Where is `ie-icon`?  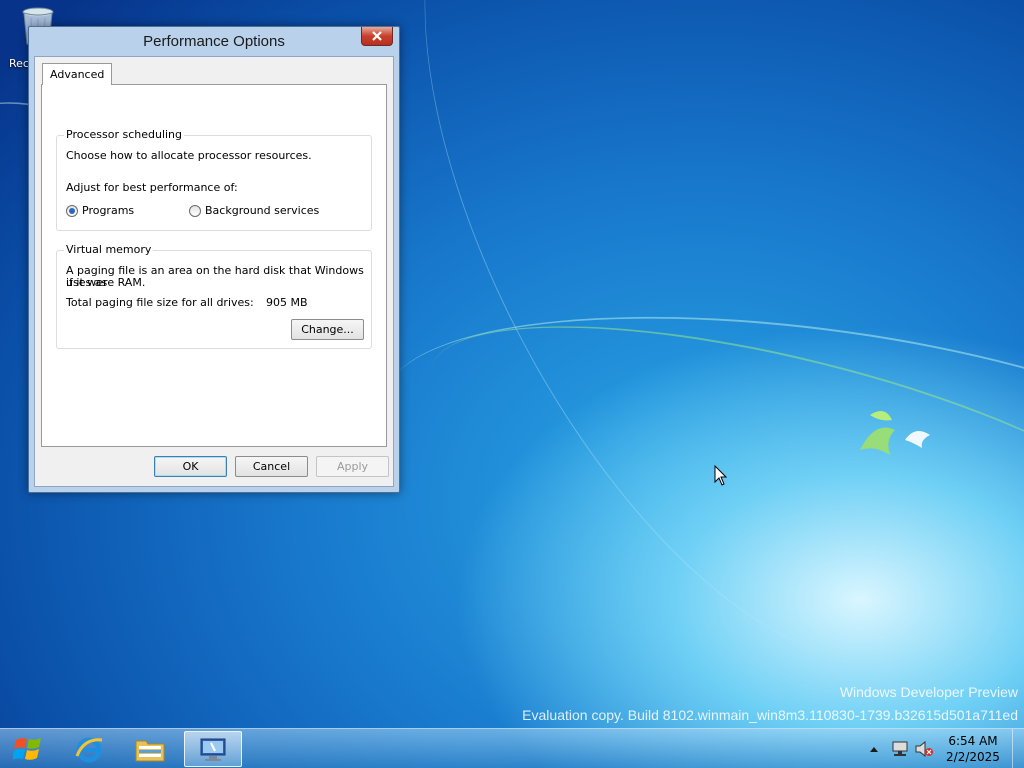 ie-icon is located at coordinates (89, 750).